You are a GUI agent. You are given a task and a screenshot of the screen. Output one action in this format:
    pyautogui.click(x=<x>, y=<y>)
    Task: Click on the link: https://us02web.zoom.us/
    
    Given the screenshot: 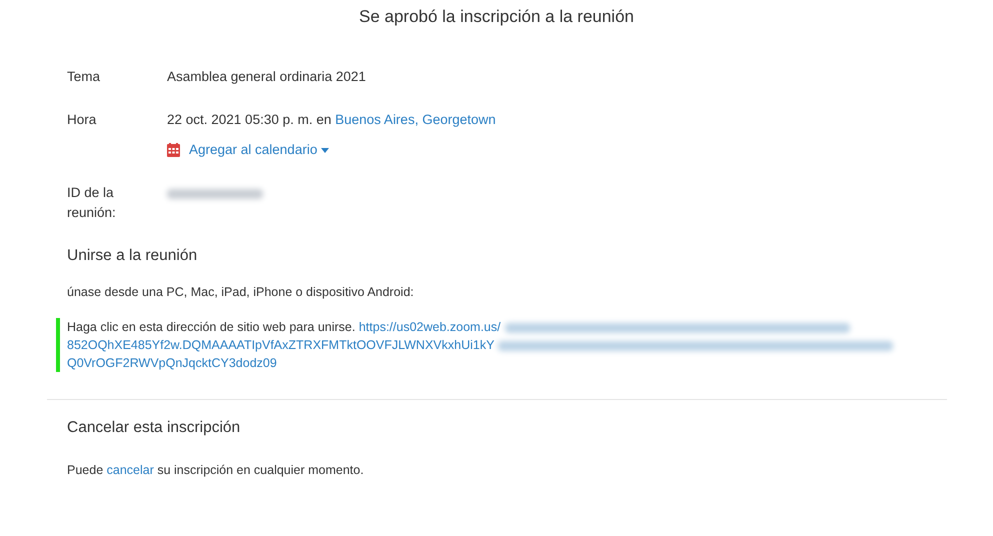 What is the action you would take?
    pyautogui.click(x=429, y=327)
    